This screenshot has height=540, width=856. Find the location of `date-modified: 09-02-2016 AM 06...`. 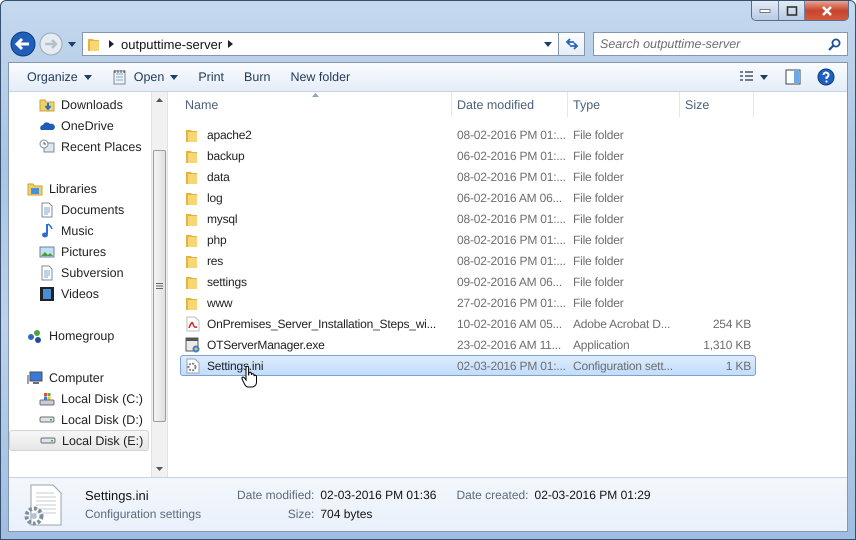

date-modified: 09-02-2016 AM 06... is located at coordinates (509, 281).